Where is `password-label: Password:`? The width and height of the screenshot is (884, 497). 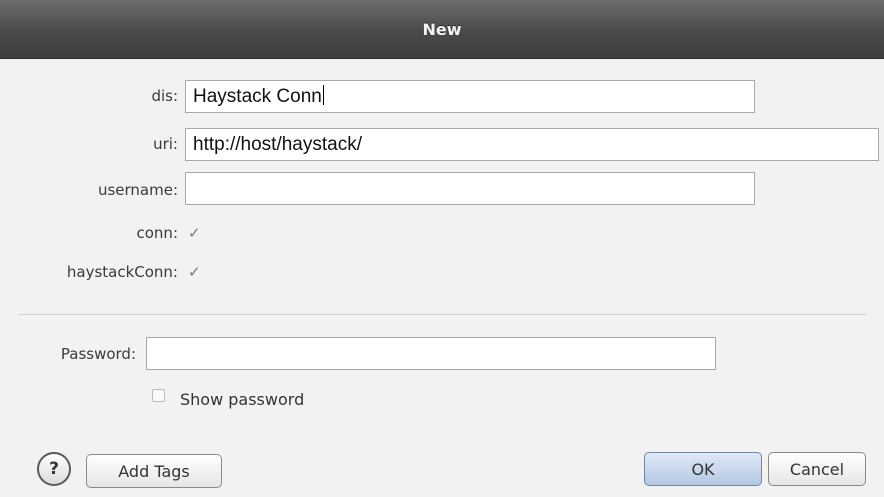 password-label: Password: is located at coordinates (98, 354).